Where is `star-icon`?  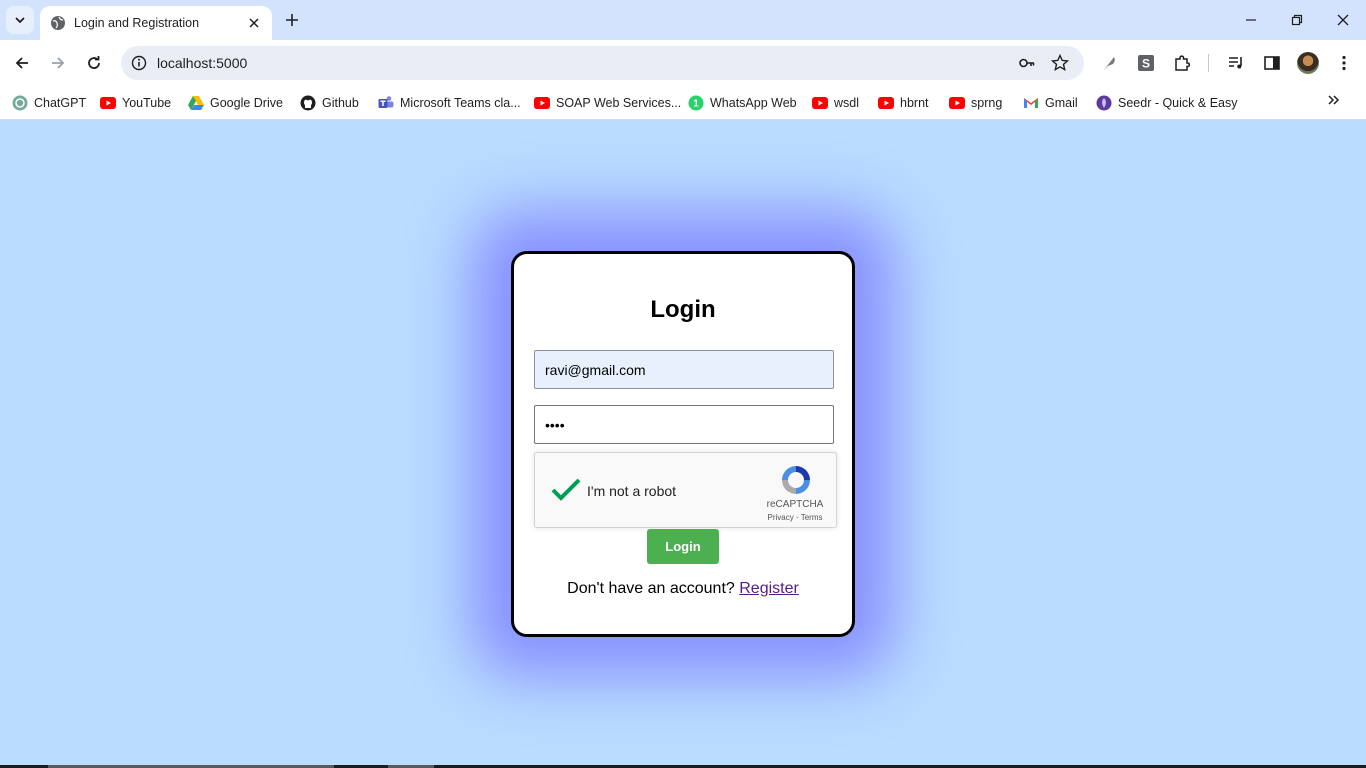
star-icon is located at coordinates (1060, 63).